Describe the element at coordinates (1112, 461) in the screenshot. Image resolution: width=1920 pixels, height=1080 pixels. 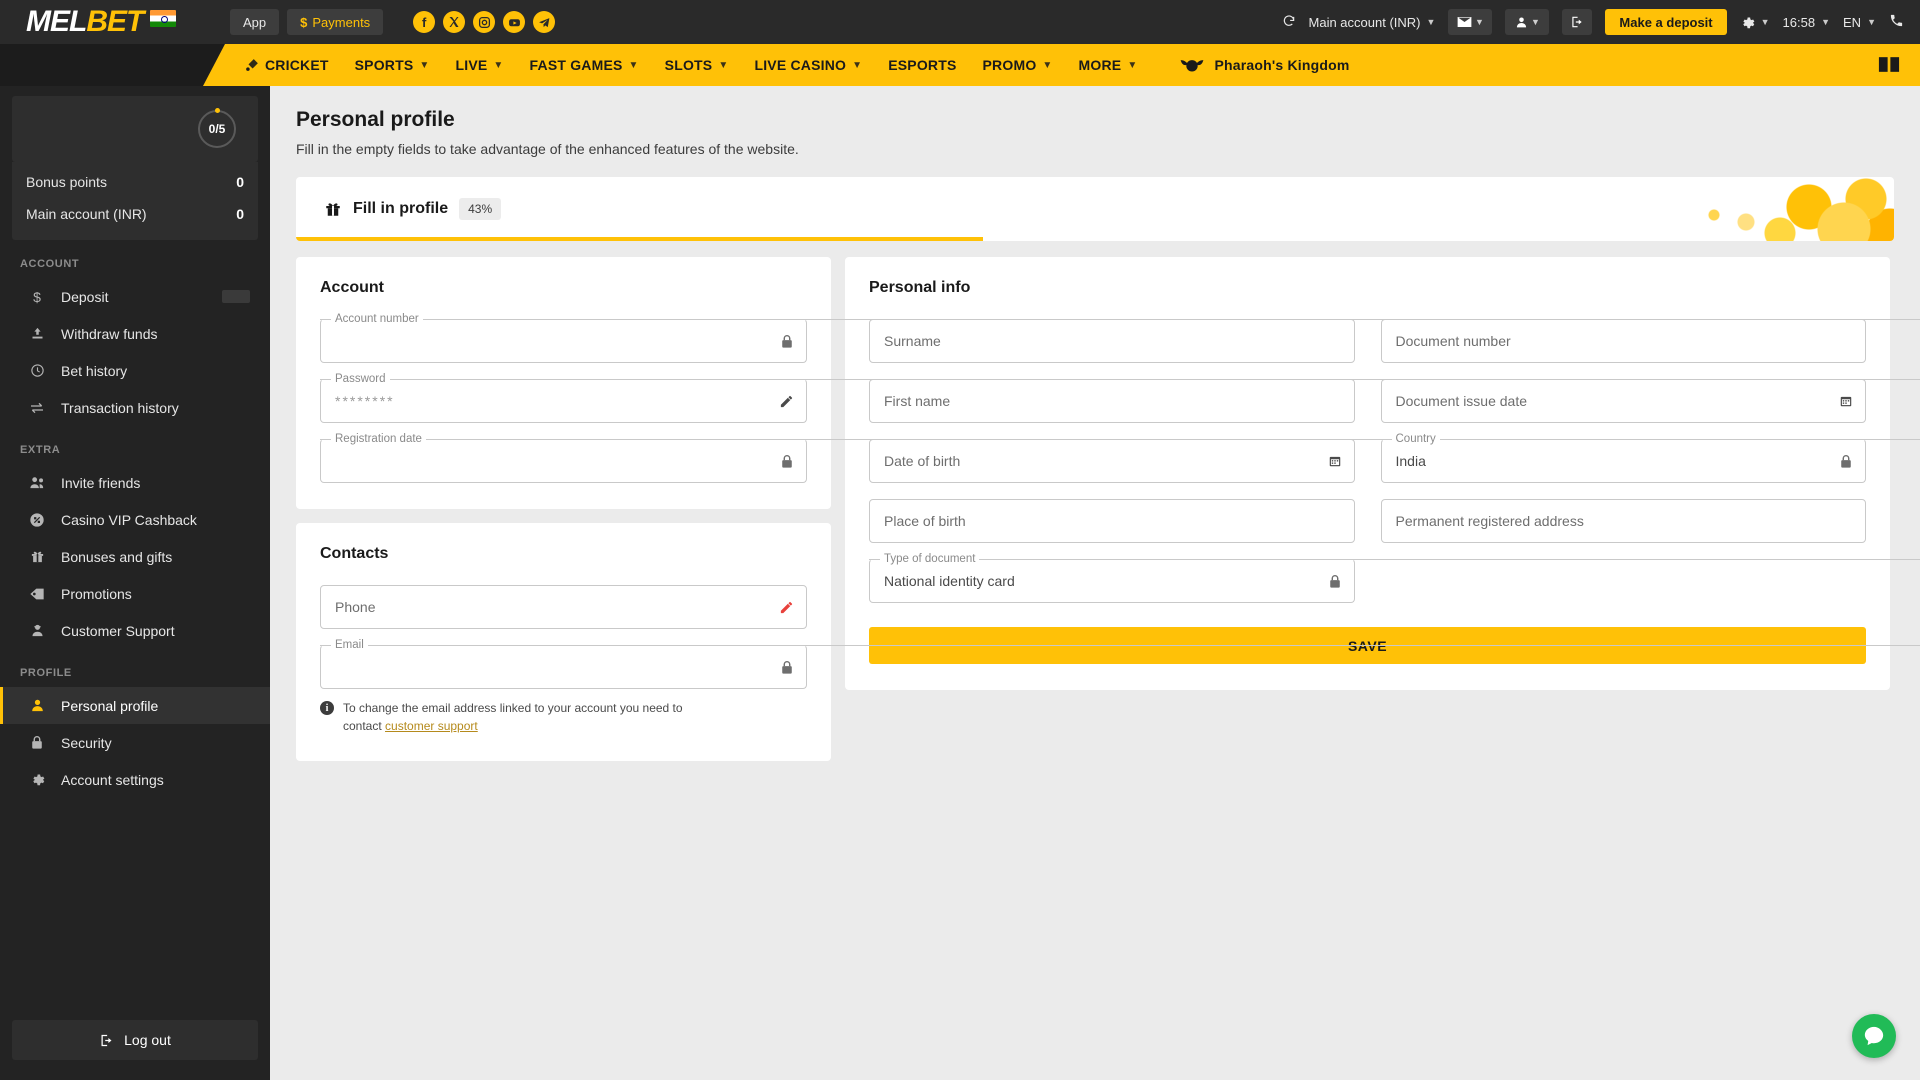
I see `date-of-birth-field: Date of birth` at that location.